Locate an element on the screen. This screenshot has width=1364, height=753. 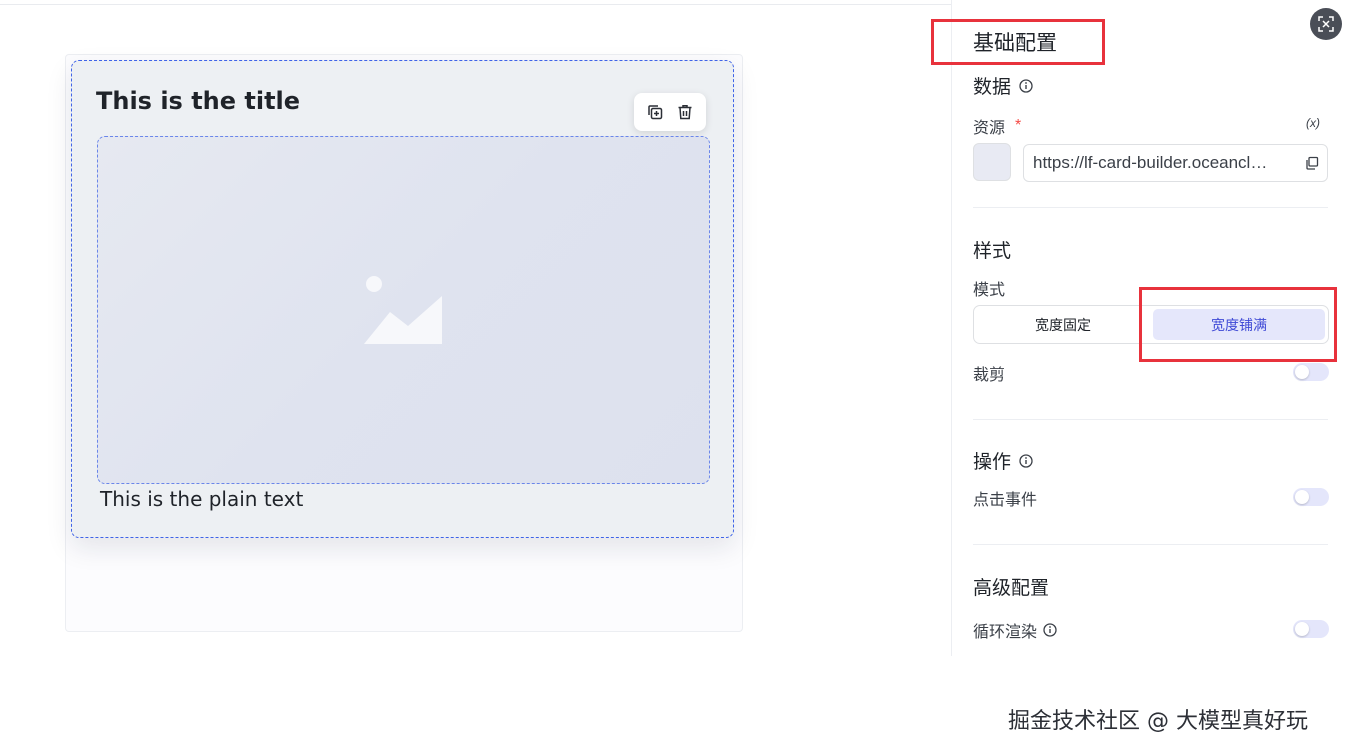
watermark: 掘金技术社区 @ 大模型真好玩 is located at coordinates (1158, 721).